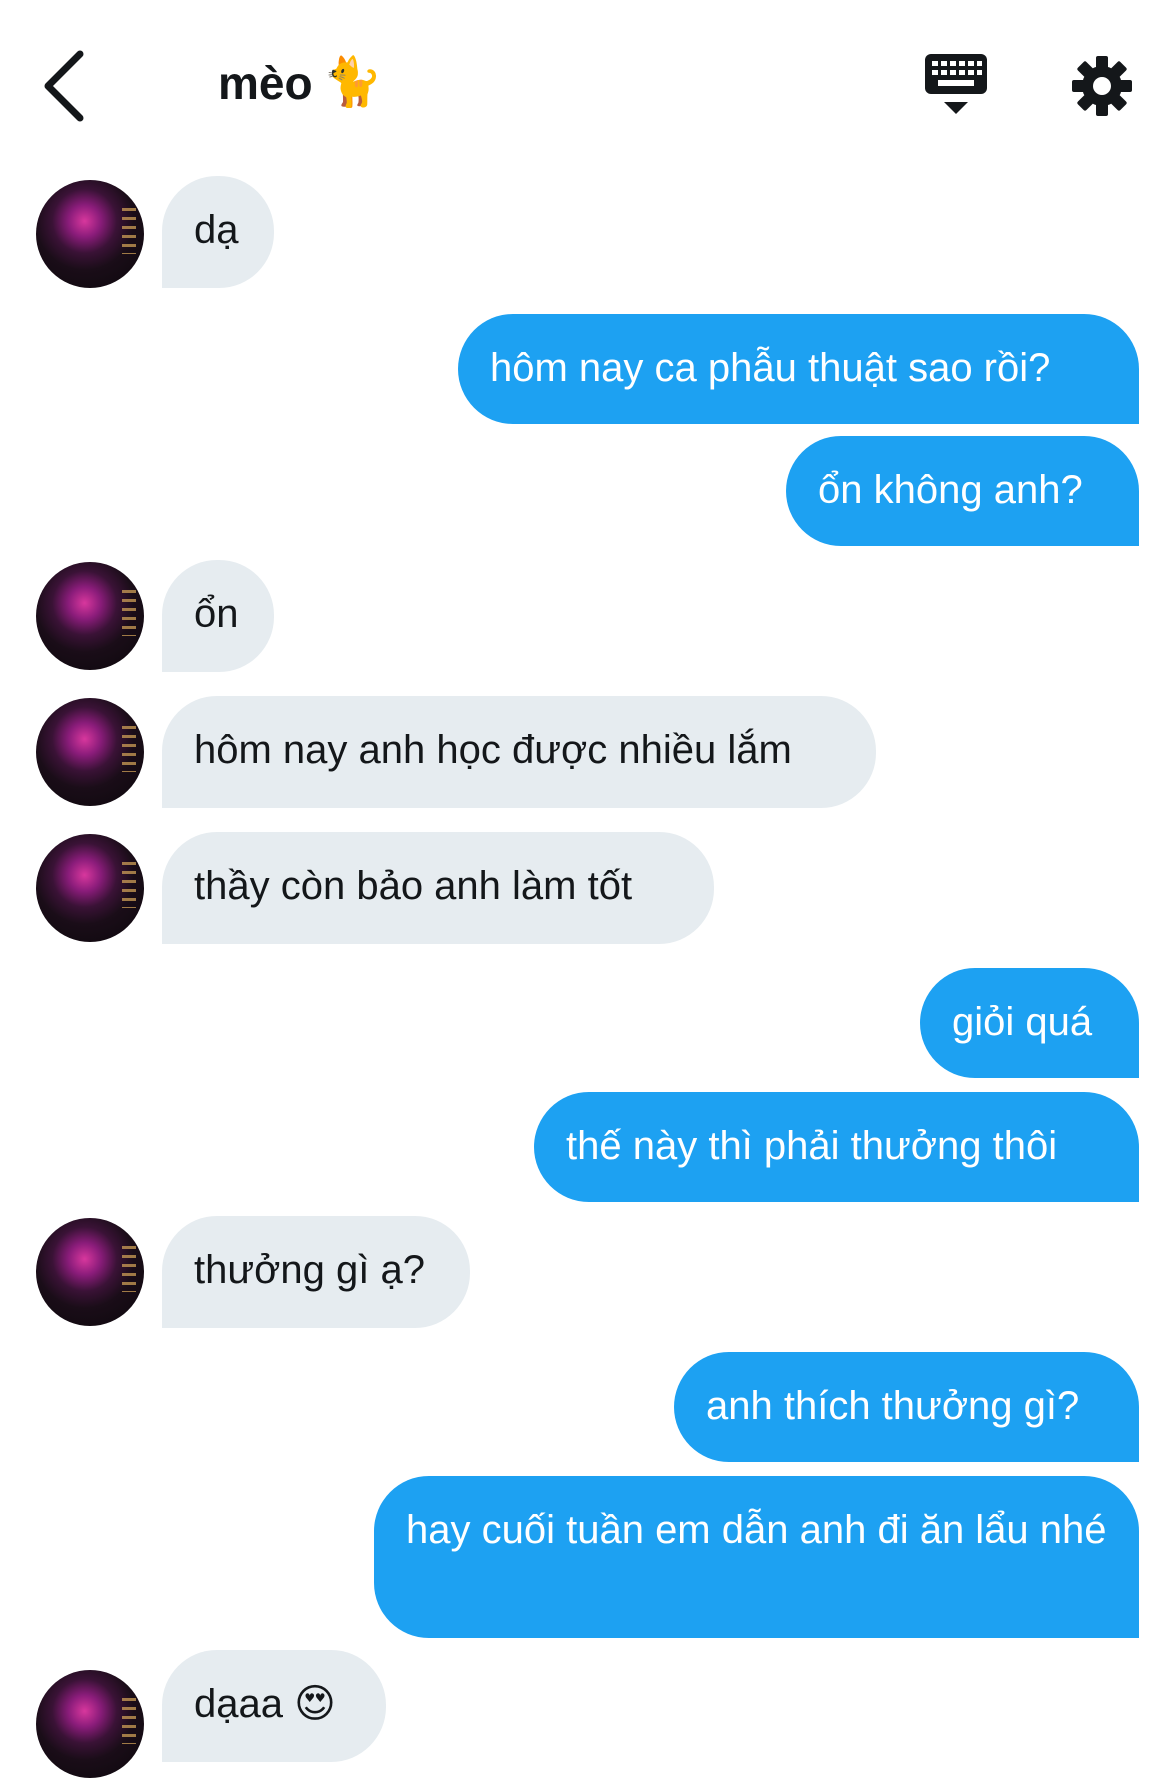  What do you see at coordinates (309, 1270) in the screenshot?
I see `message-text: thưởng gì ạ?` at bounding box center [309, 1270].